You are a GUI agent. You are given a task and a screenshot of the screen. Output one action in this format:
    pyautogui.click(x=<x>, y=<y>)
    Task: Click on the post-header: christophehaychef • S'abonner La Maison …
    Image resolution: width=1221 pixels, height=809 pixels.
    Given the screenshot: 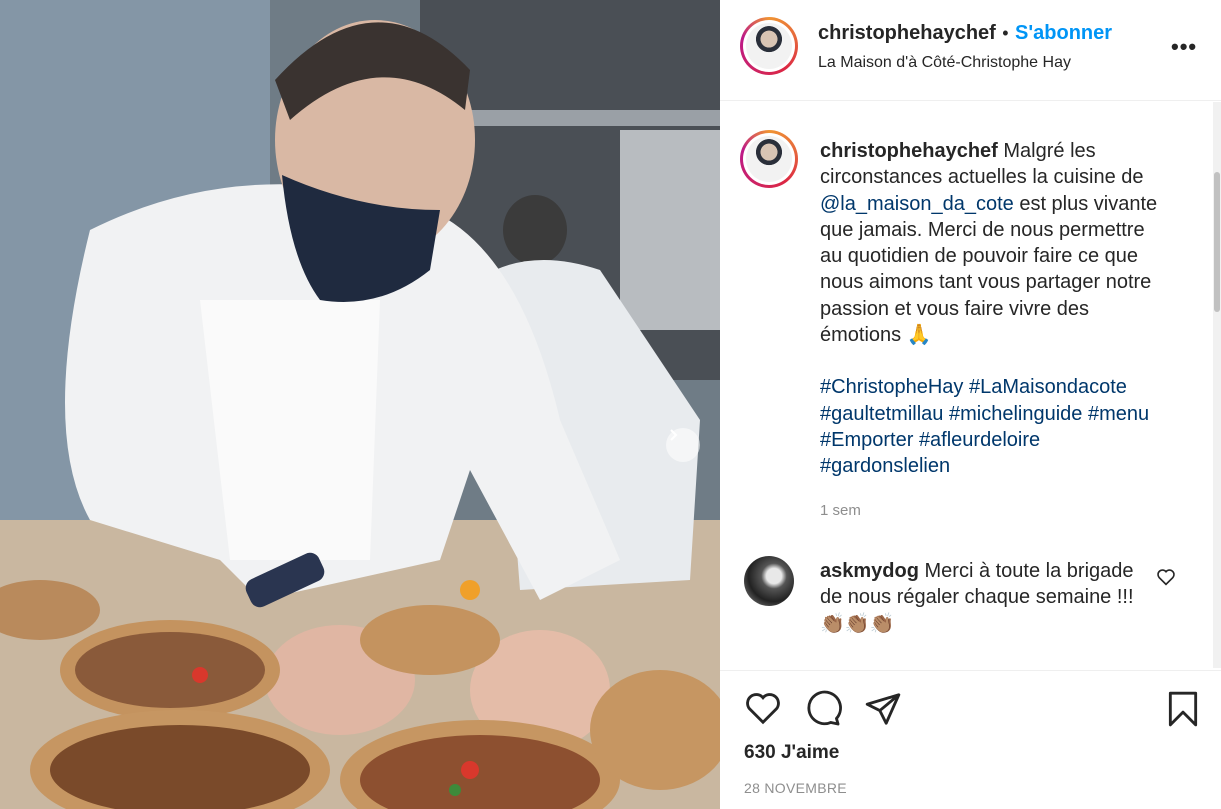 What is the action you would take?
    pyautogui.click(x=970, y=50)
    